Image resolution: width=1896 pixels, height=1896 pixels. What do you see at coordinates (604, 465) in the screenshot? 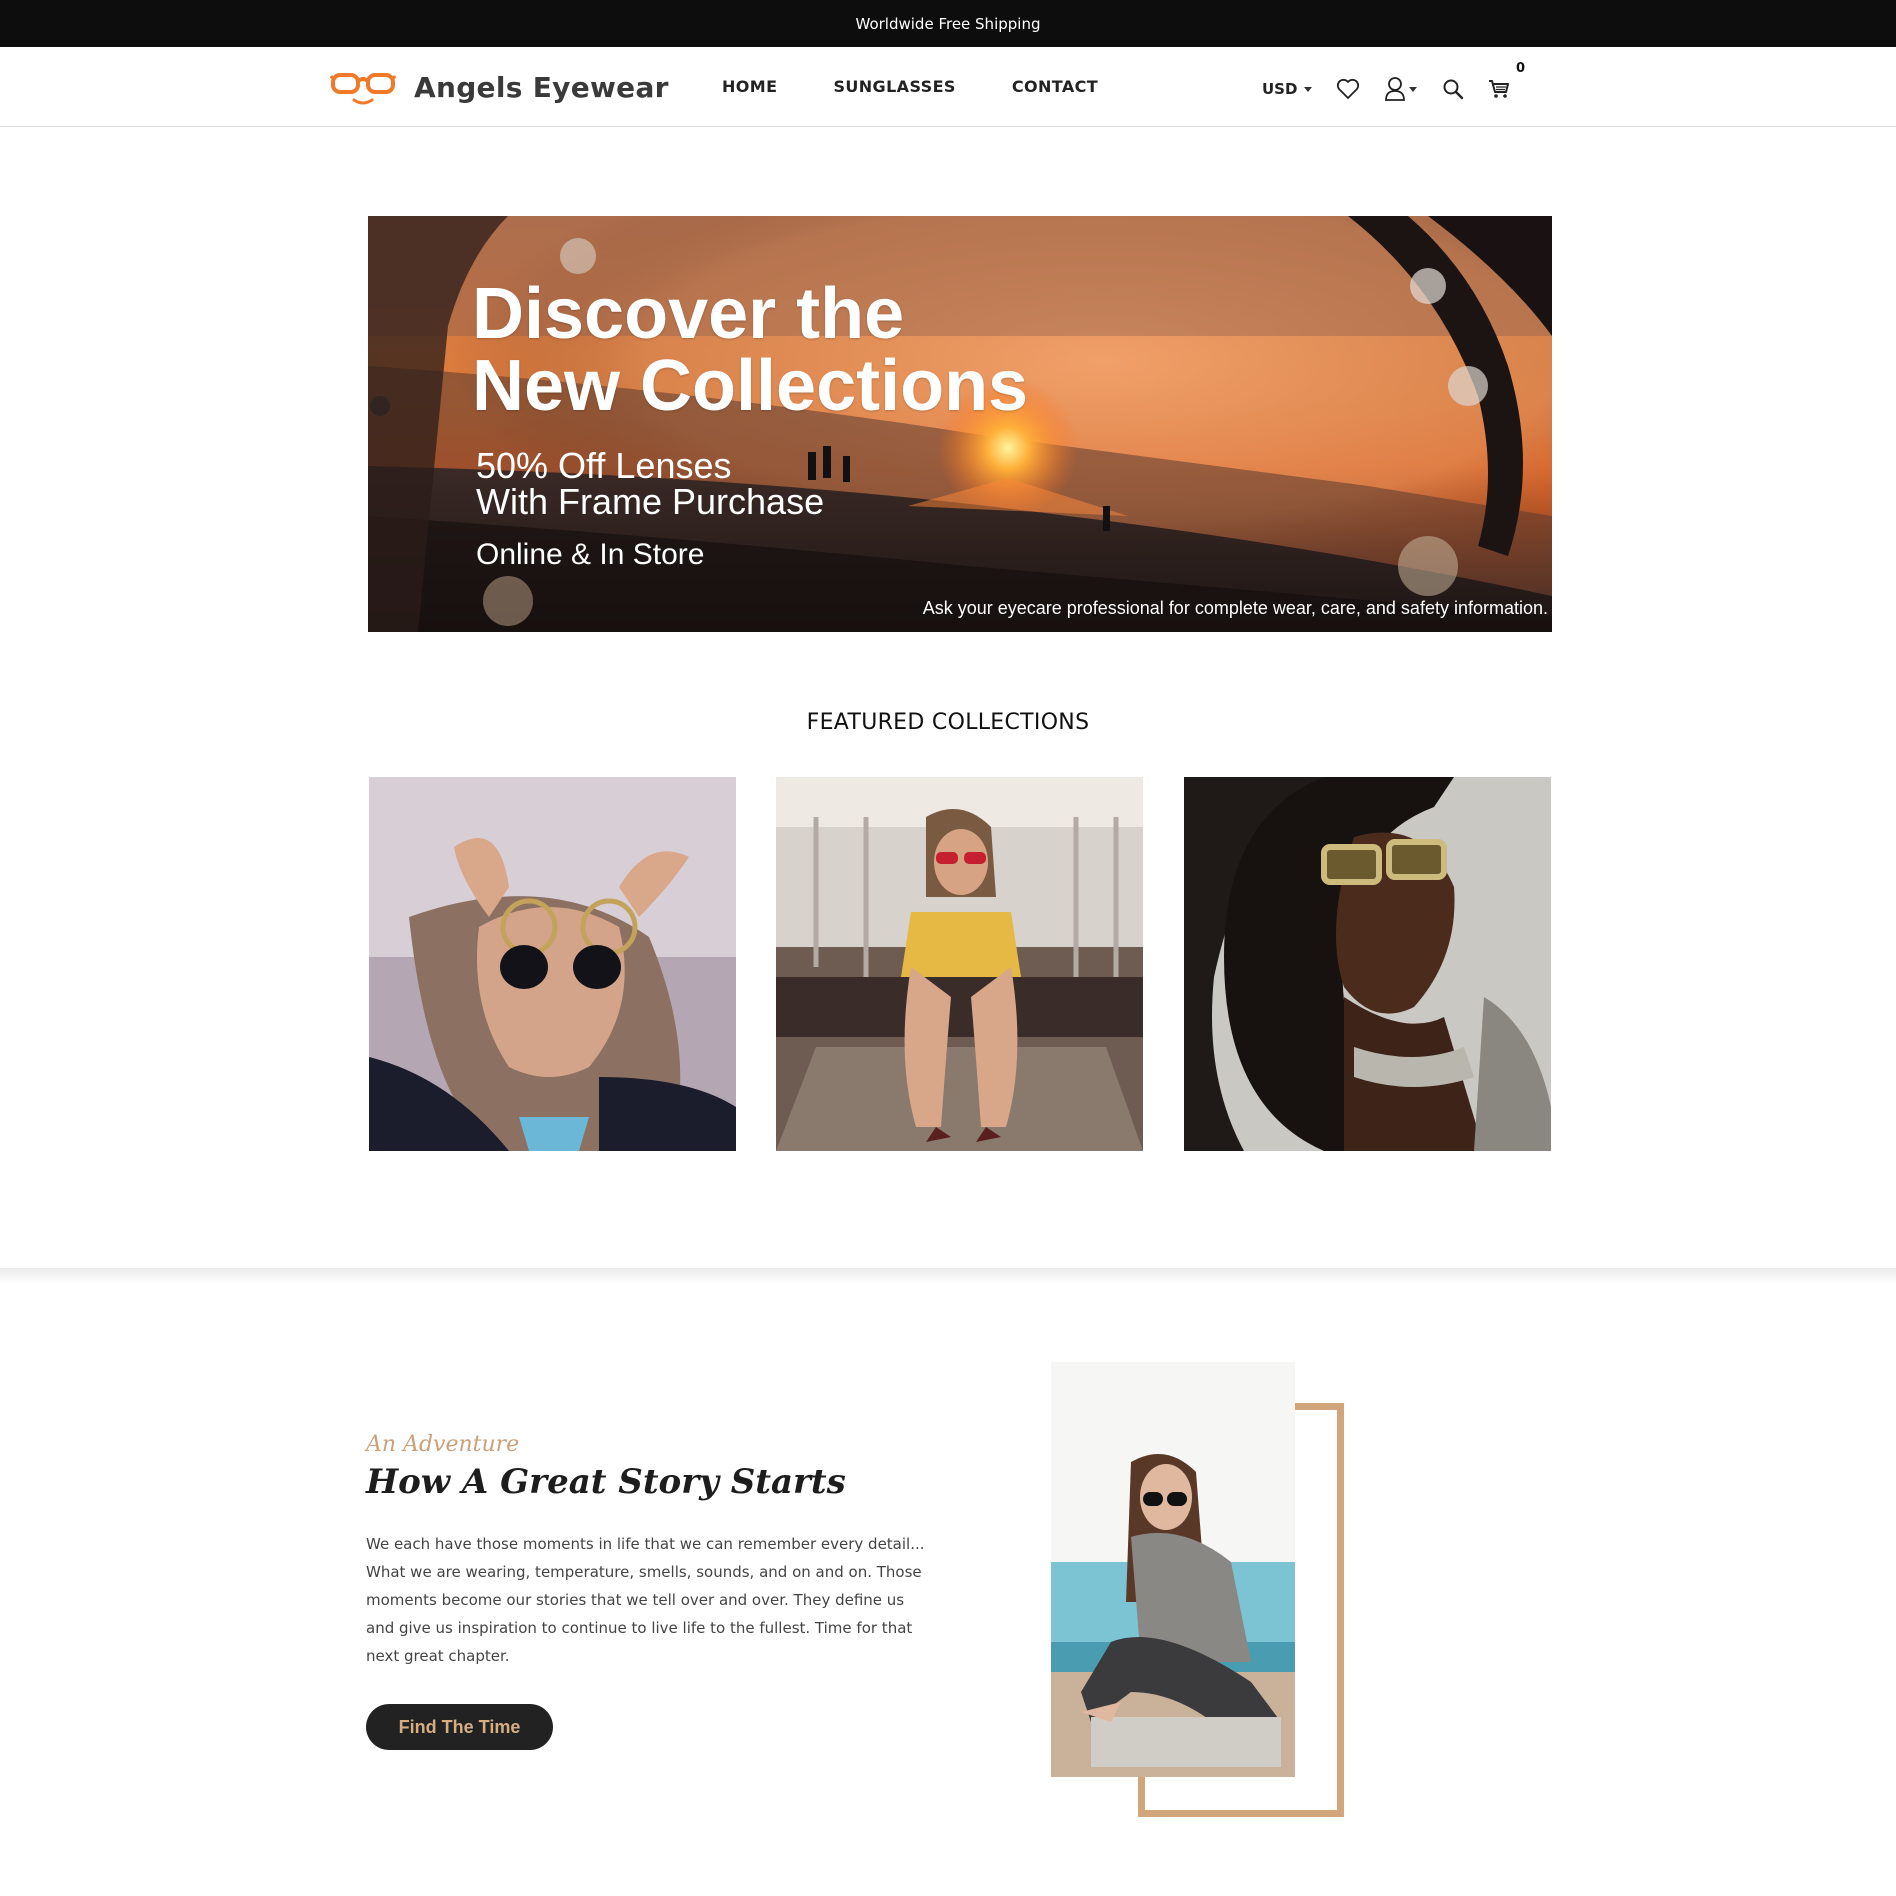
I see `hero-sub-line1: 50% Off Lenses` at bounding box center [604, 465].